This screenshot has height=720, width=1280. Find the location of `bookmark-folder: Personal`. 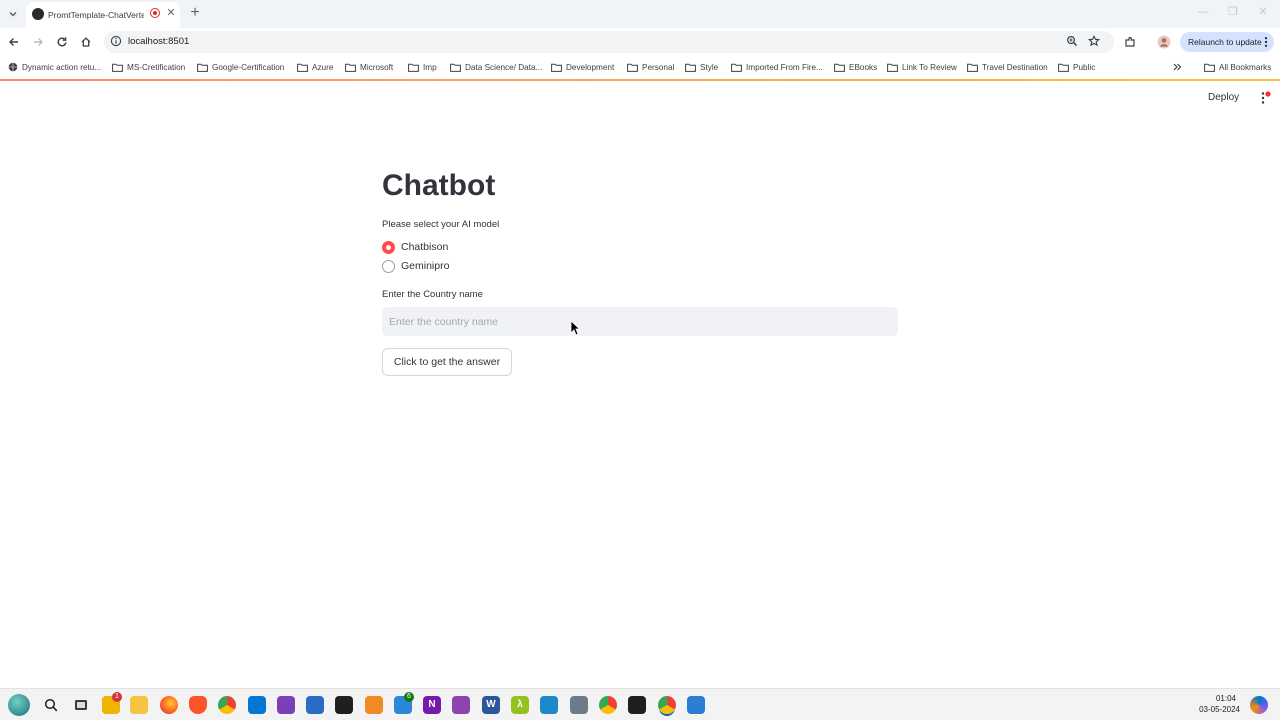

bookmark-folder: Personal is located at coordinates (650, 67).